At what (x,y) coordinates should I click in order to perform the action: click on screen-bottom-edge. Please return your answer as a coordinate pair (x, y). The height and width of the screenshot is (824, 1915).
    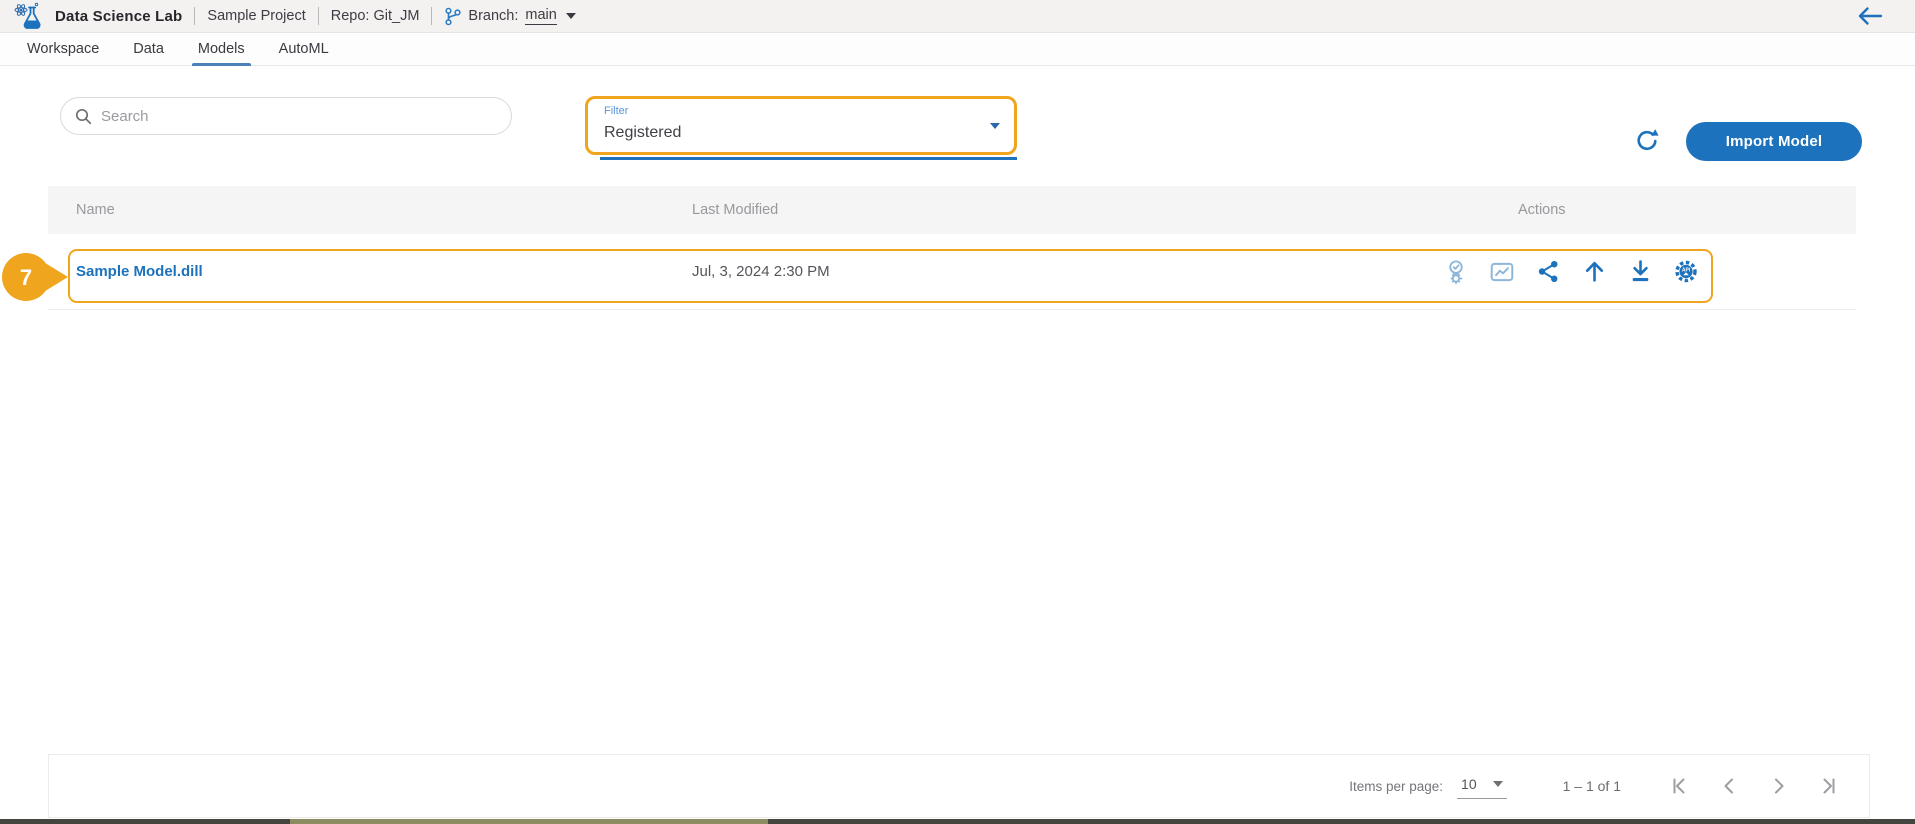
    Looking at the image, I should click on (957, 821).